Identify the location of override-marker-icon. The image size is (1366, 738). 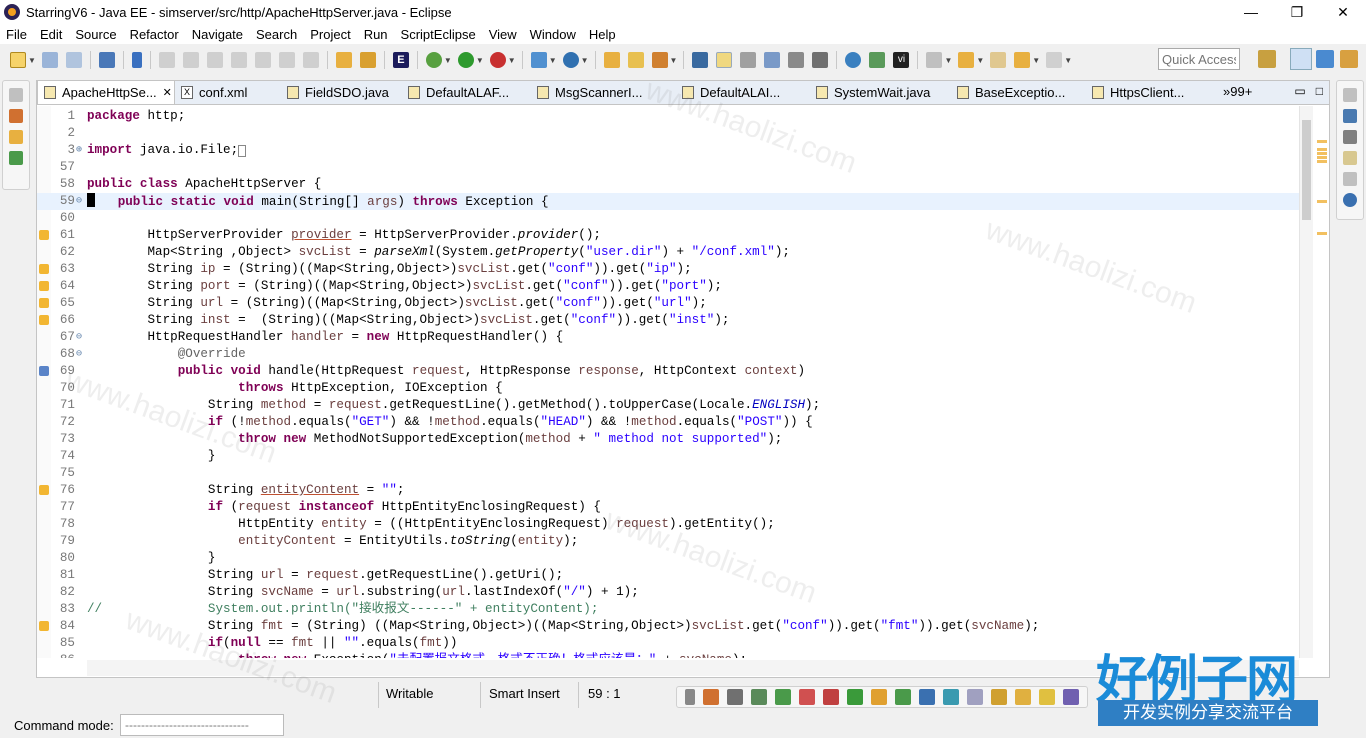
(44, 371).